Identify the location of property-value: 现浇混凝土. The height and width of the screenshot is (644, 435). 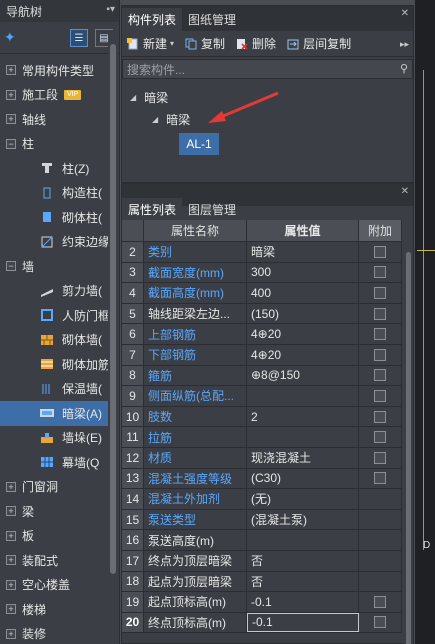
(303, 457).